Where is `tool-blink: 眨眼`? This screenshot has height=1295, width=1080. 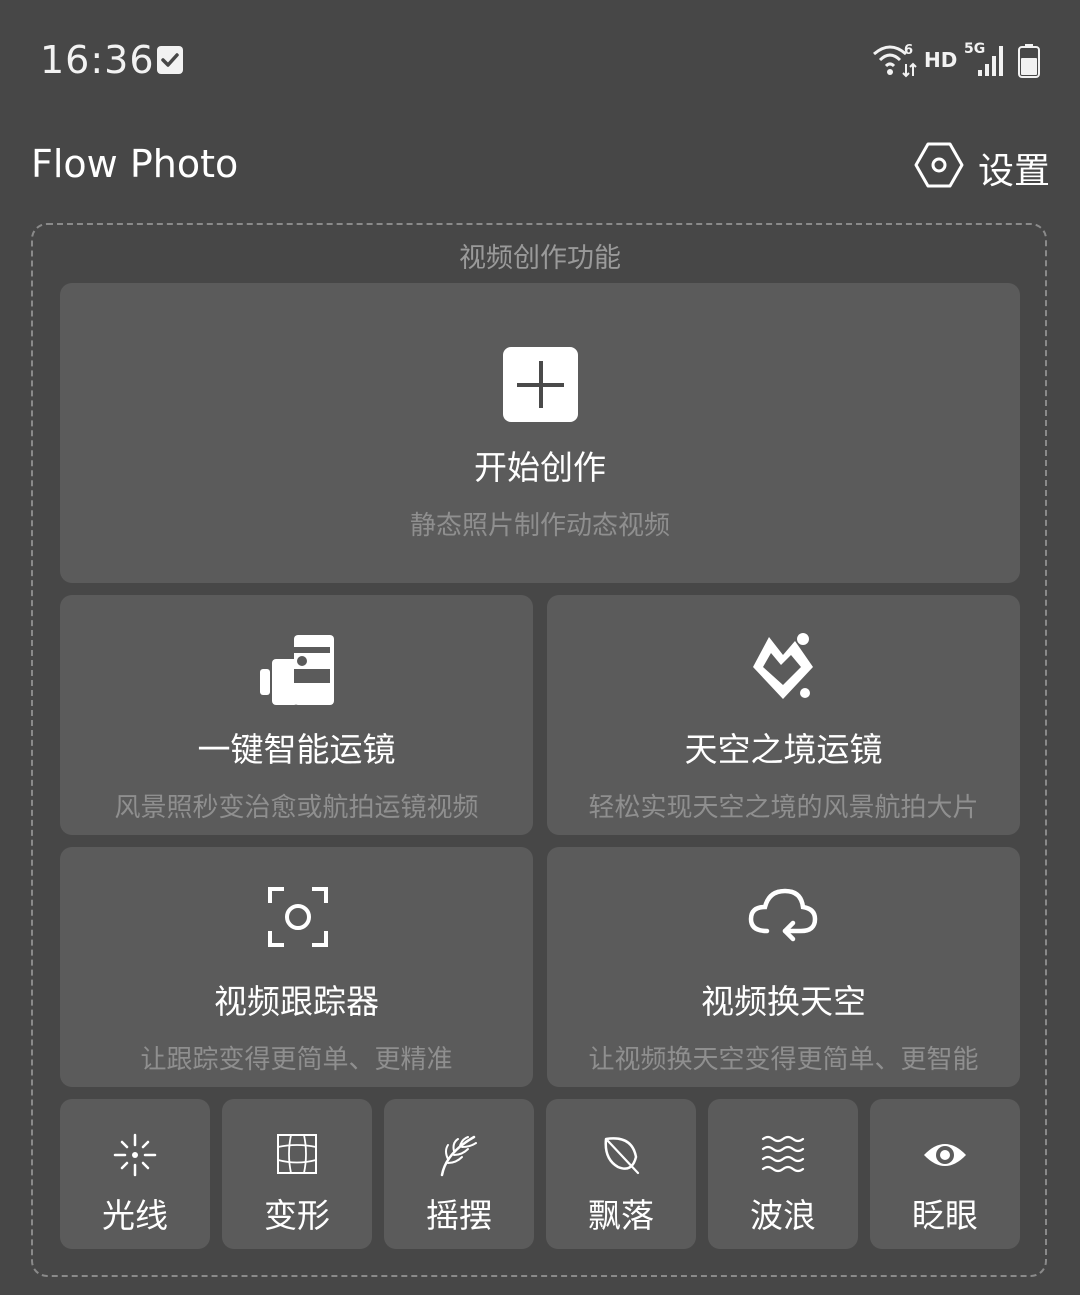 tool-blink: 眨眼 is located at coordinates (945, 1174).